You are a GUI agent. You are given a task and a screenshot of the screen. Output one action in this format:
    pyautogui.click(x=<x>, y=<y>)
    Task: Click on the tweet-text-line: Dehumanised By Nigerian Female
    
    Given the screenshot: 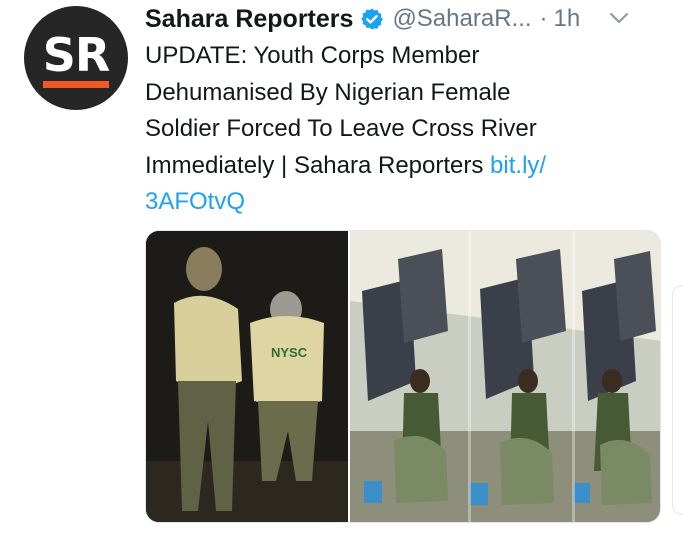 What is the action you would take?
    pyautogui.click(x=328, y=92)
    